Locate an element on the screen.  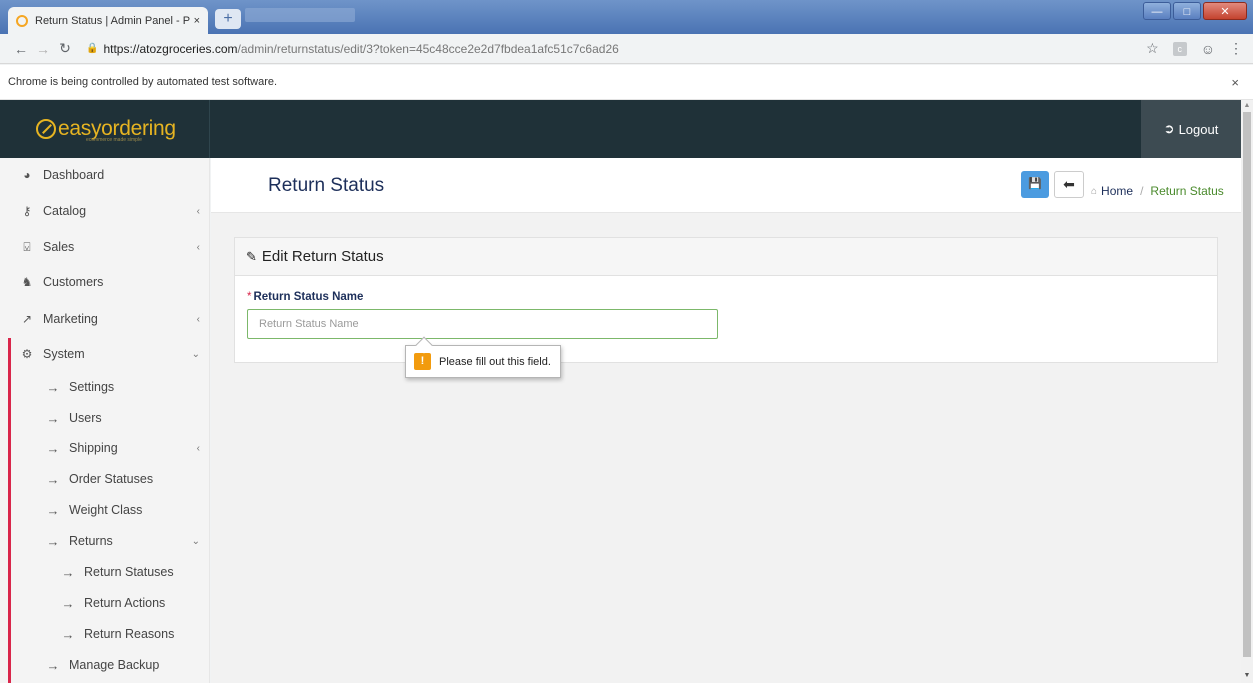
sidebar-item-weight-class: → Weight Class is located at coordinates (105, 510).